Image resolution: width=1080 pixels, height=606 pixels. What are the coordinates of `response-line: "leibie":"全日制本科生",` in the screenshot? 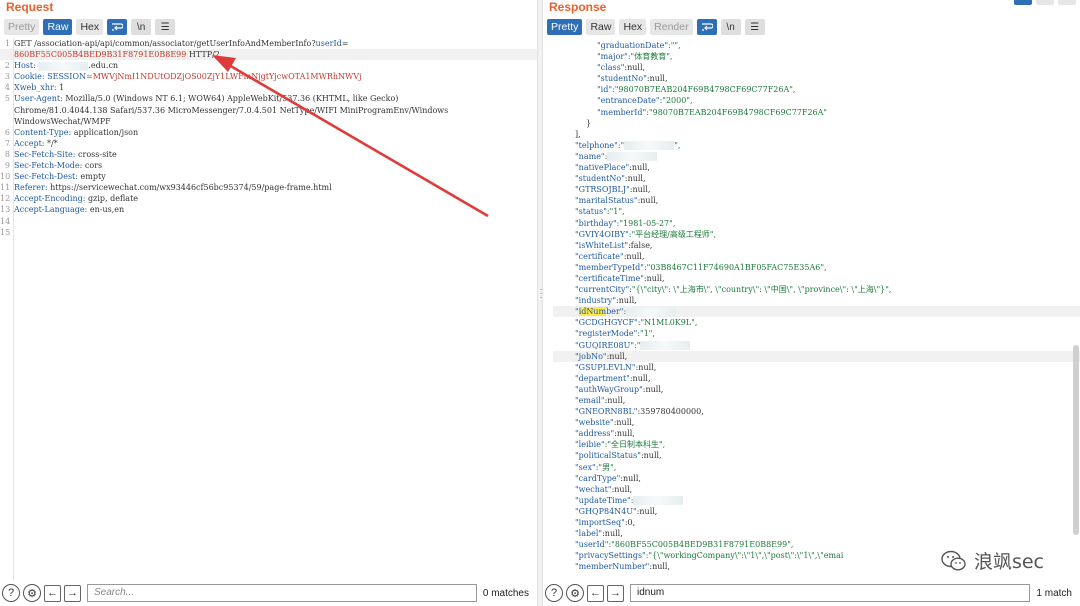 It's located at (816, 444).